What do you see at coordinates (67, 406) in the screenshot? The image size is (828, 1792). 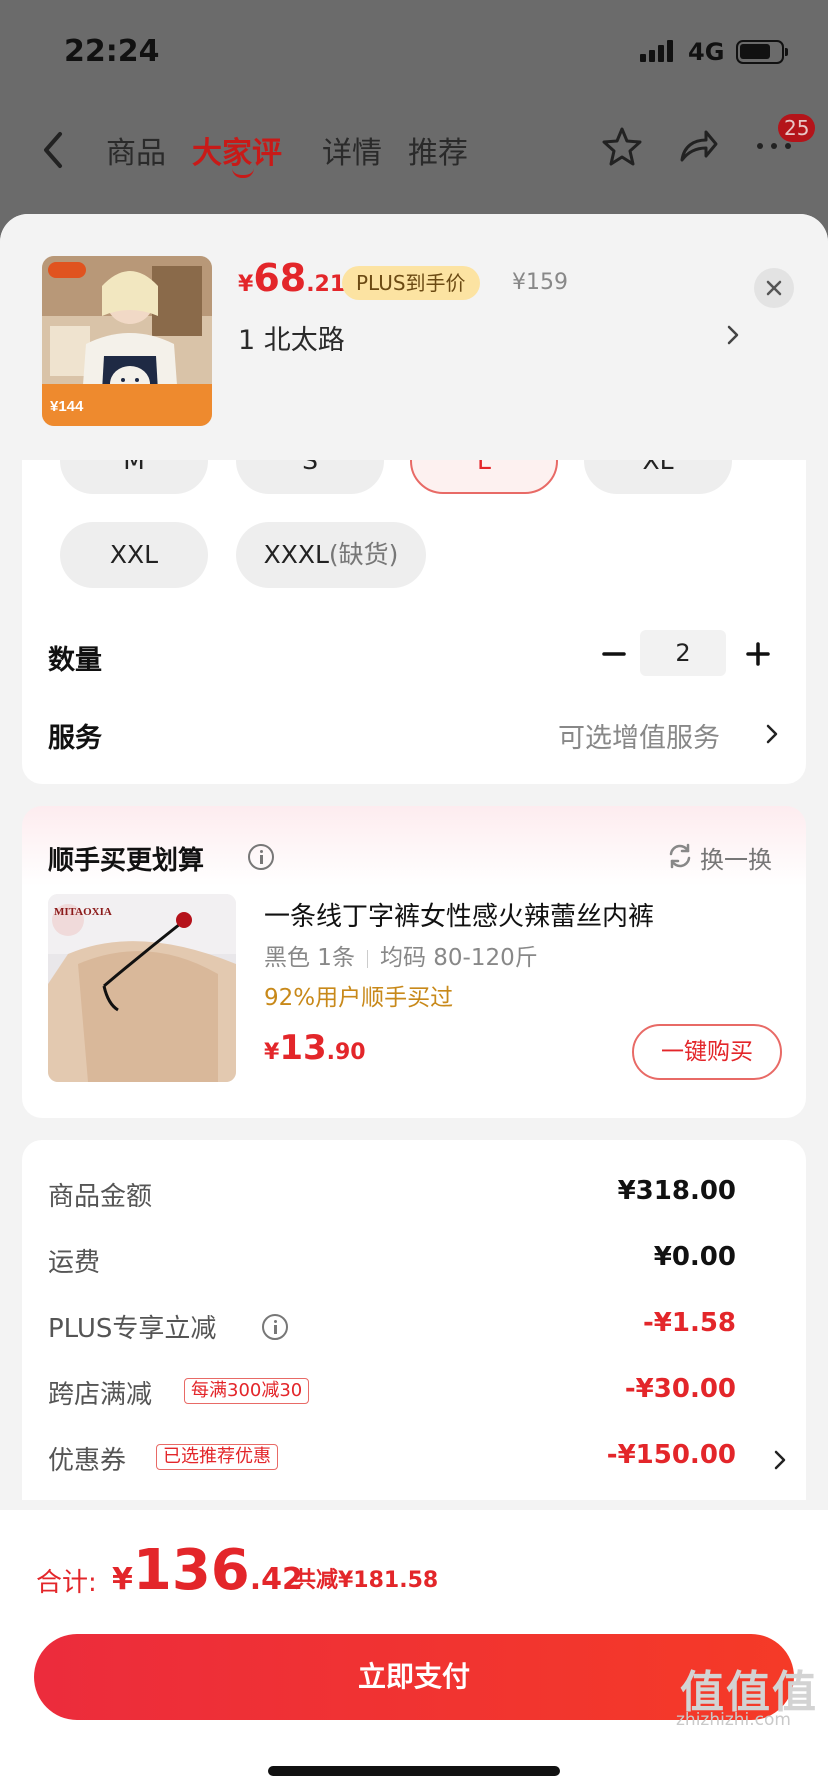 I see `thumb-sticker-price: ¥144` at bounding box center [67, 406].